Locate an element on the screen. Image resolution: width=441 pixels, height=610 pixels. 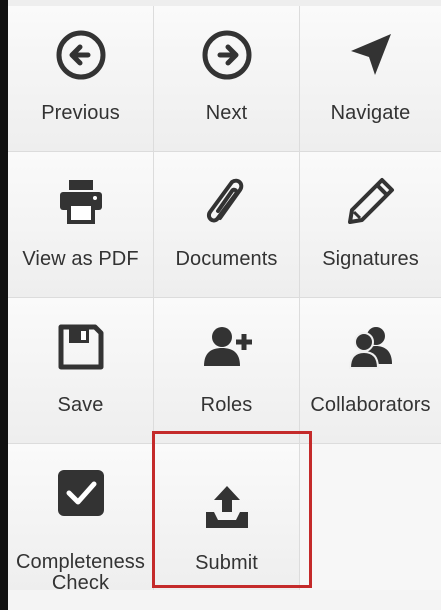
save-label: Save is located at coordinates (80, 405).